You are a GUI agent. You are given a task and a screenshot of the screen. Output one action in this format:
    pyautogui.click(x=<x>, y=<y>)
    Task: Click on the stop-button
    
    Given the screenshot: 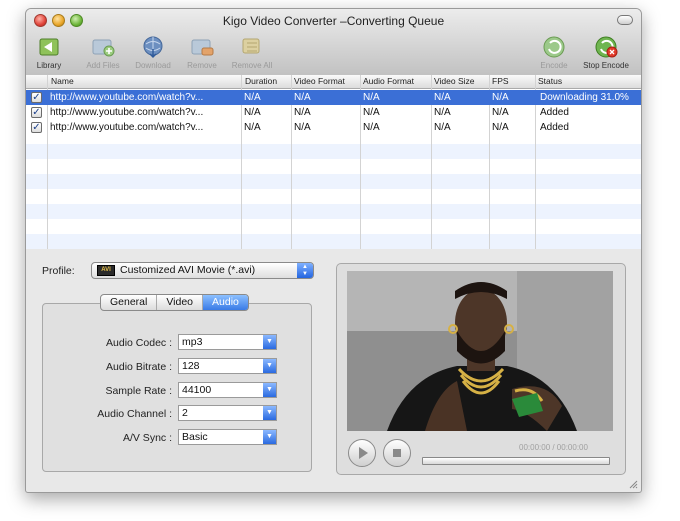 What is the action you would take?
    pyautogui.click(x=397, y=453)
    